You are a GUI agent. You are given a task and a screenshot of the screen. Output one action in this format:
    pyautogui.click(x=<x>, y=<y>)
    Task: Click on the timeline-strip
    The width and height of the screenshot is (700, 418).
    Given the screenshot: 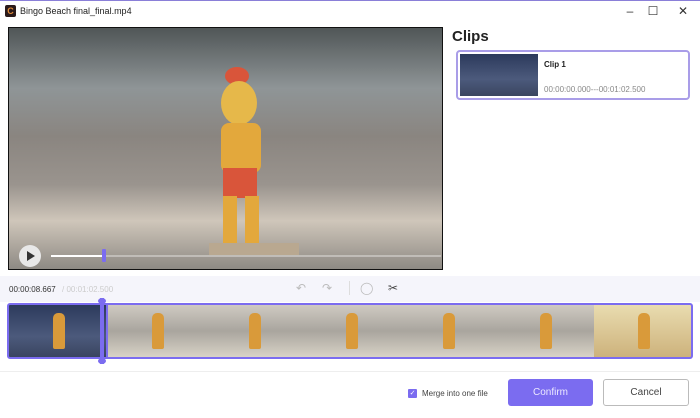 What is the action you would take?
    pyautogui.click(x=350, y=331)
    